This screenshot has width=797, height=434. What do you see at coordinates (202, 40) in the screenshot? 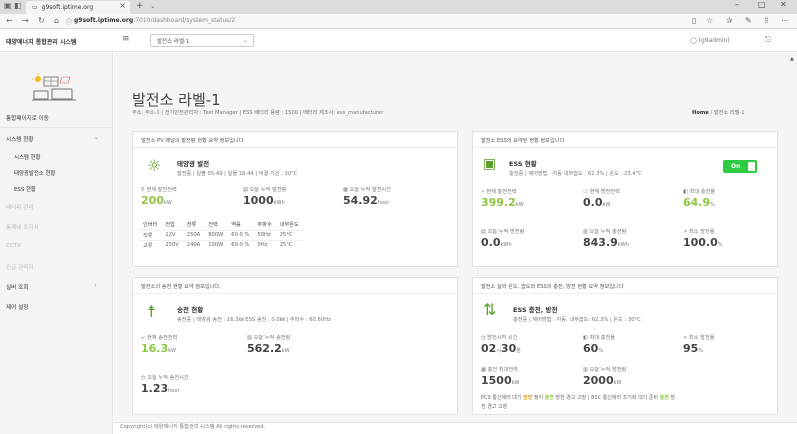
I see `plant-select: 발전소 라벨-1 ⌄` at bounding box center [202, 40].